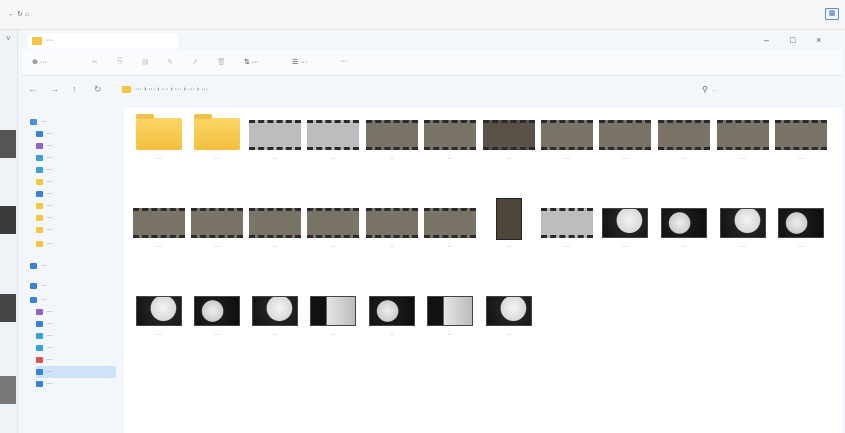  Describe the element at coordinates (767, 90) in the screenshot. I see `search-input: ⚲ ···` at that location.